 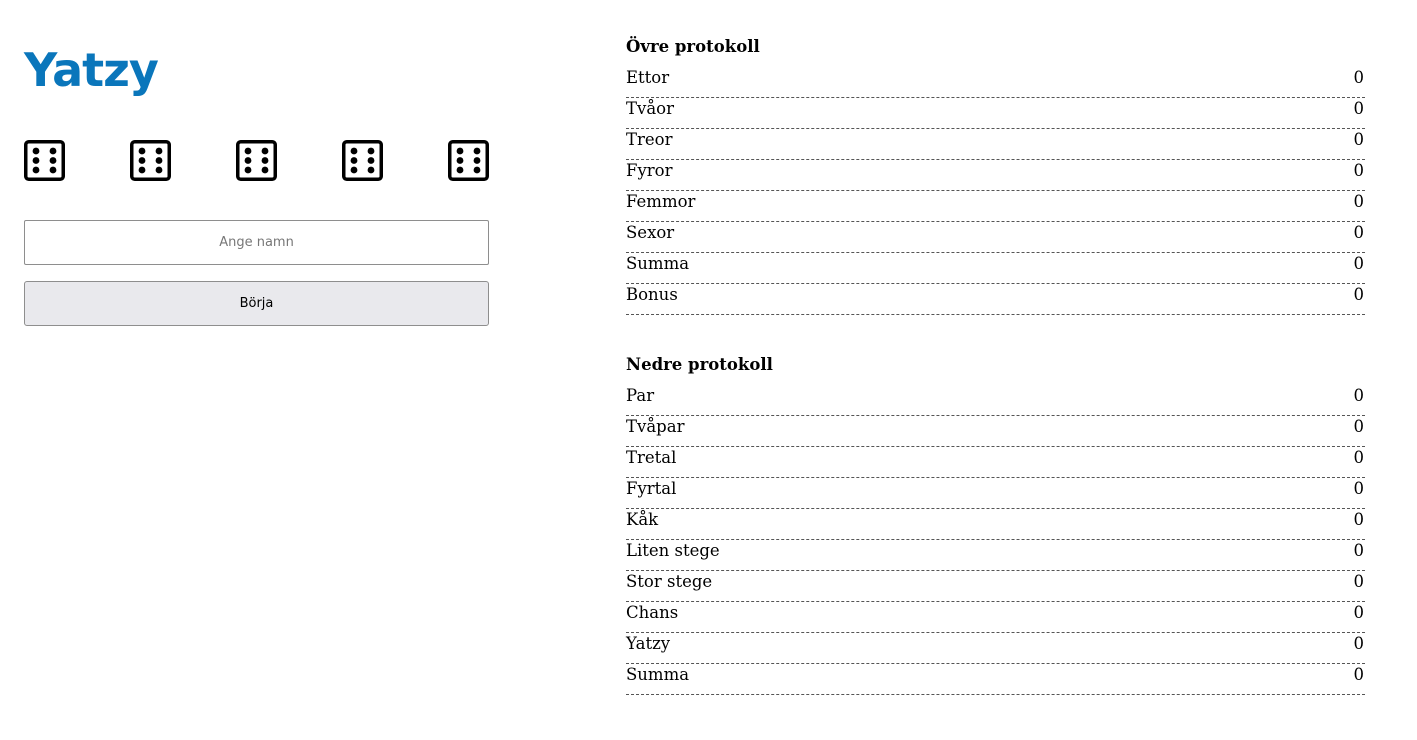 I want to click on upper-row: Sexor 0, so click(x=995, y=237).